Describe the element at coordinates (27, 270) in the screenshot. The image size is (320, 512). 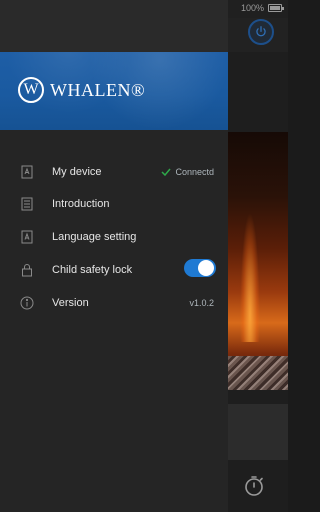
I see `lock-icon` at that location.